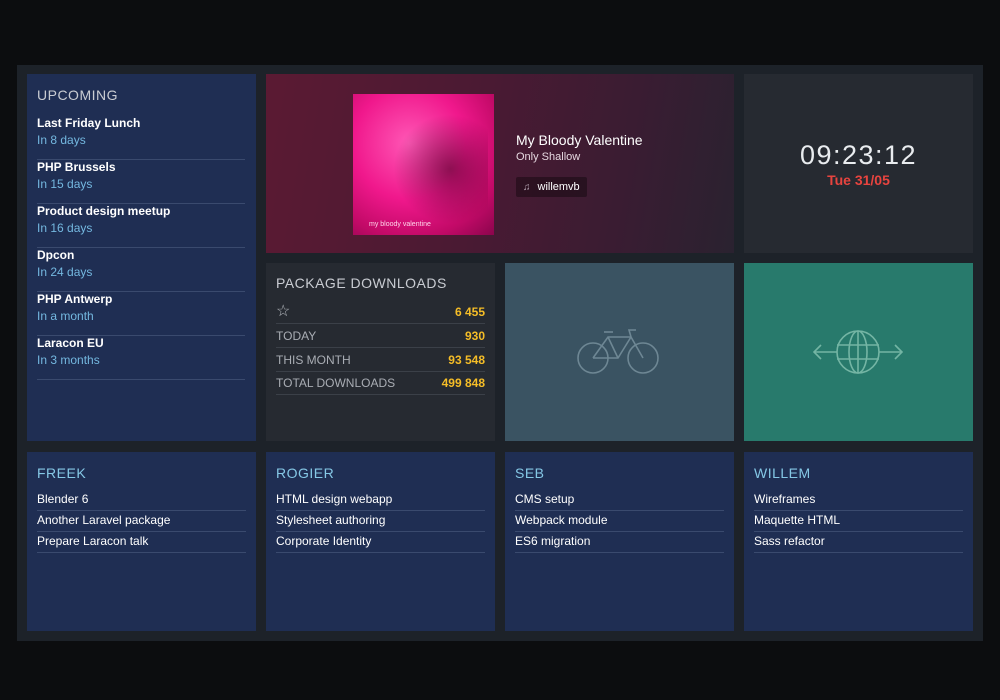  Describe the element at coordinates (361, 283) in the screenshot. I see `package-downloads-heading: Package Downloads` at that location.